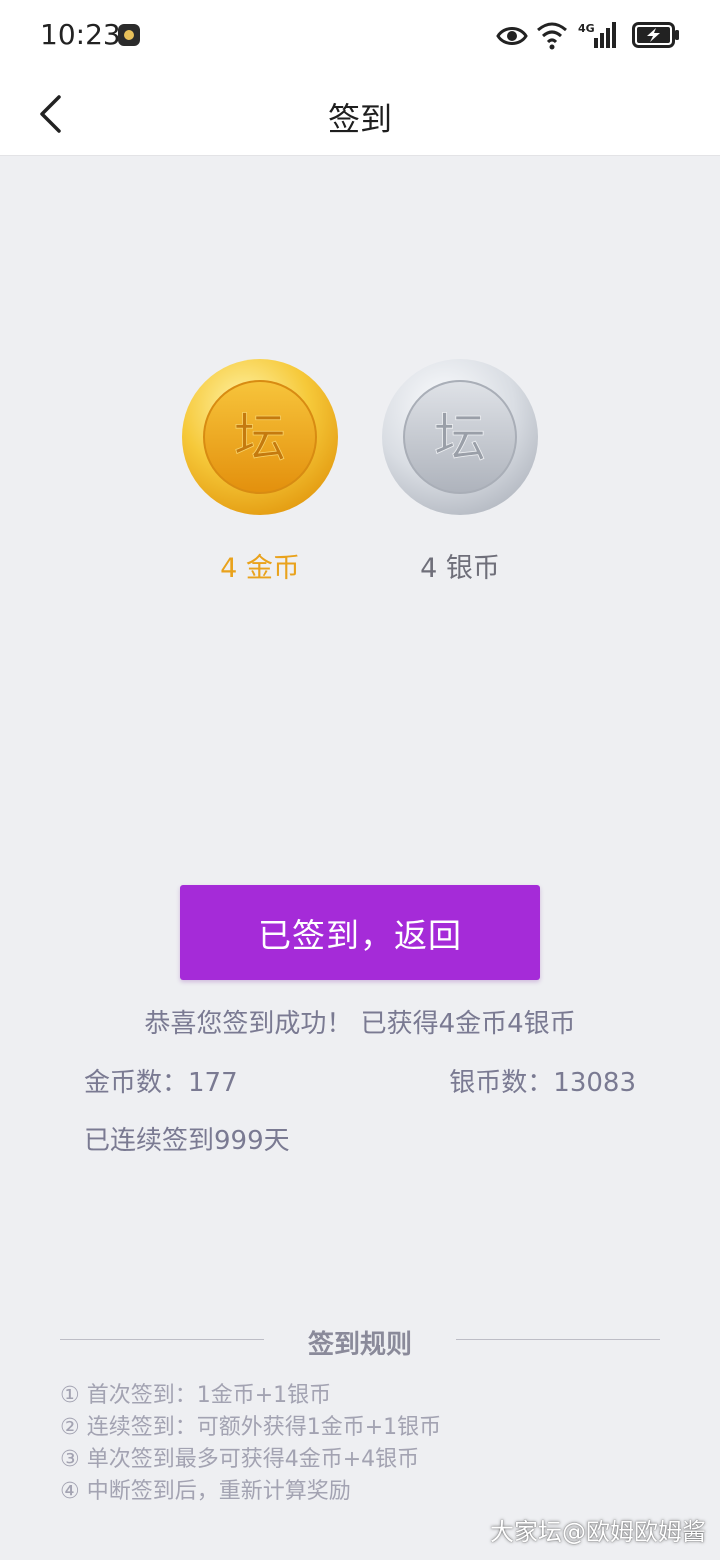  Describe the element at coordinates (129, 35) in the screenshot. I see `app-notification-icon` at that location.